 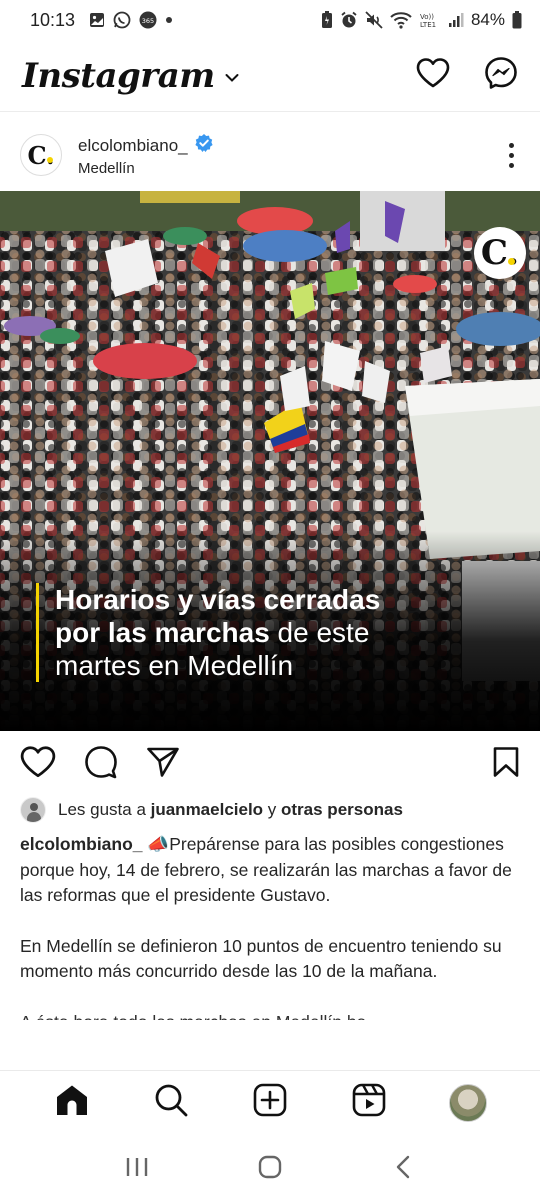 What do you see at coordinates (401, 20) in the screenshot?
I see `wifi-icon` at bounding box center [401, 20].